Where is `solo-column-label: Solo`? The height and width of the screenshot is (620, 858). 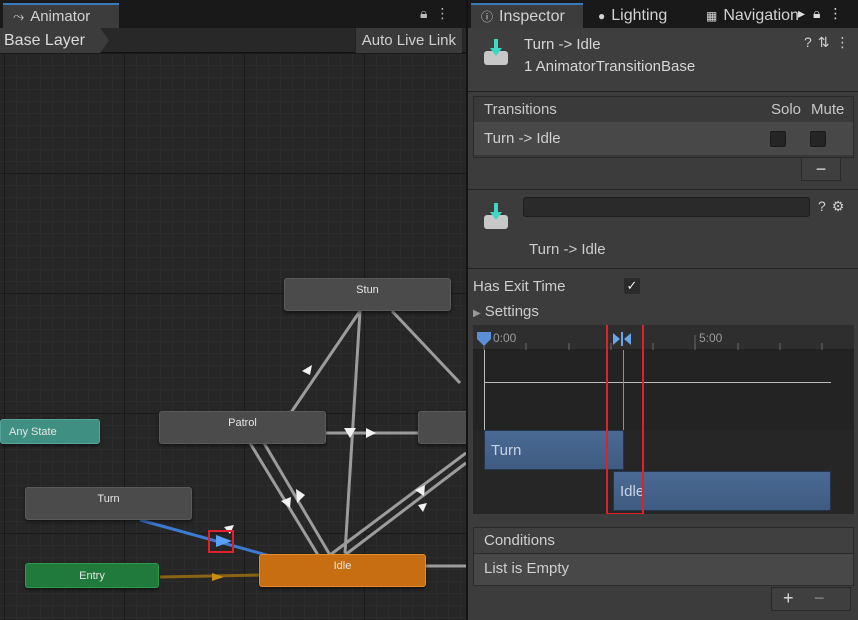
solo-column-label: Solo is located at coordinates (786, 109).